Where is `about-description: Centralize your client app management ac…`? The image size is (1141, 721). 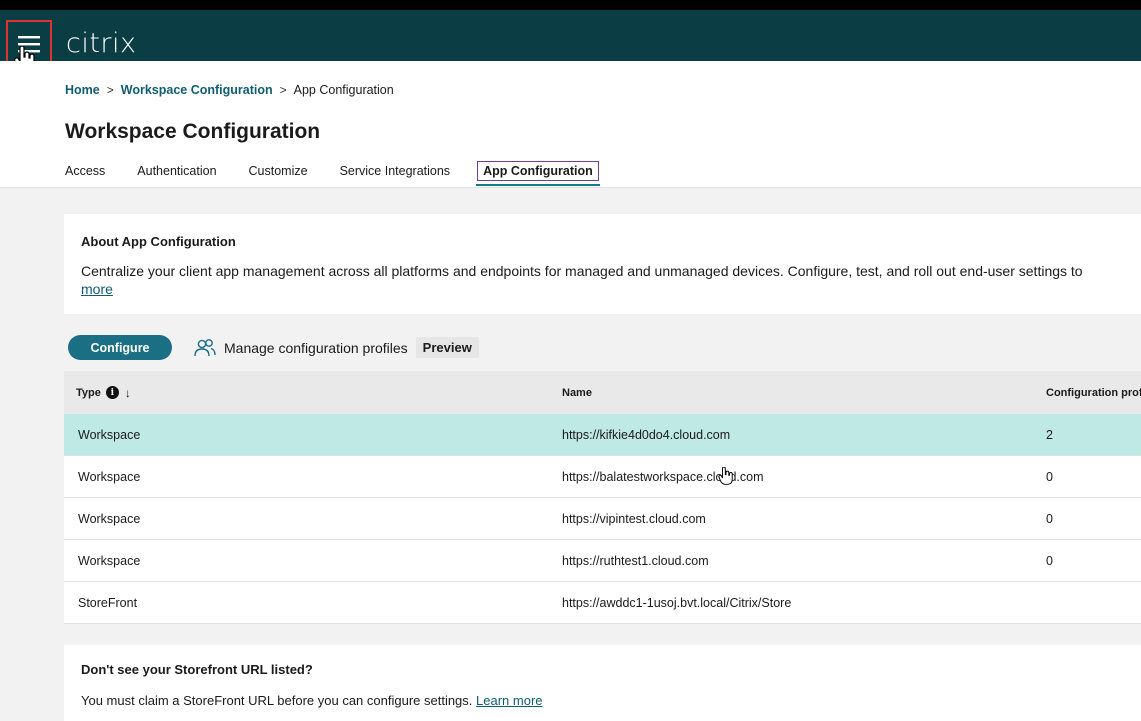 about-description: Centralize your client app management ac… is located at coordinates (582, 271).